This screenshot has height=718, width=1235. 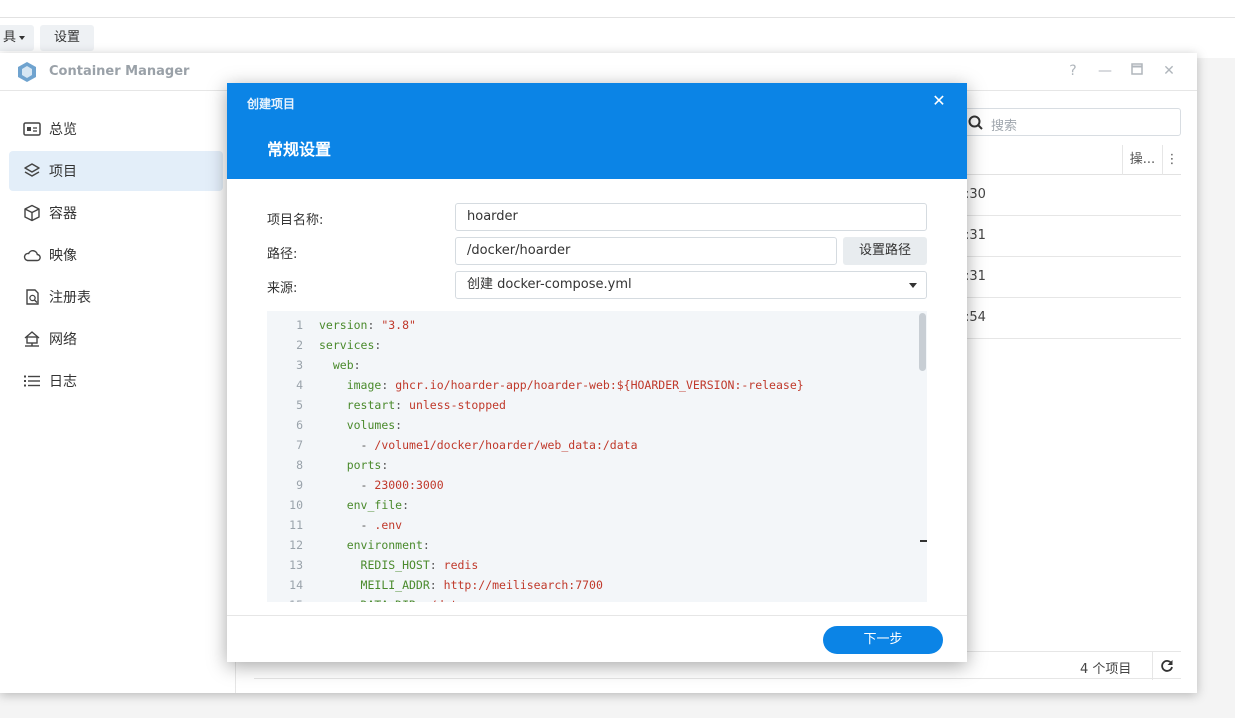 What do you see at coordinates (592, 365) in the screenshot?
I see `code-line: 3 web:` at bounding box center [592, 365].